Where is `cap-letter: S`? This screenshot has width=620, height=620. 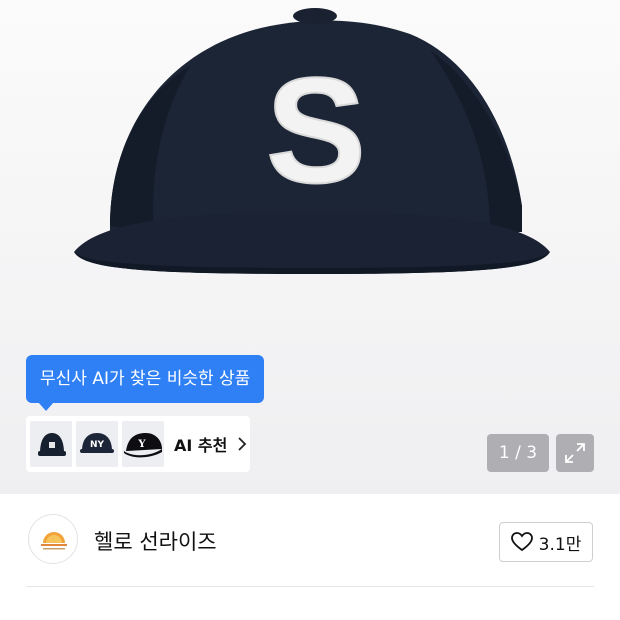 cap-letter: S is located at coordinates (316, 130).